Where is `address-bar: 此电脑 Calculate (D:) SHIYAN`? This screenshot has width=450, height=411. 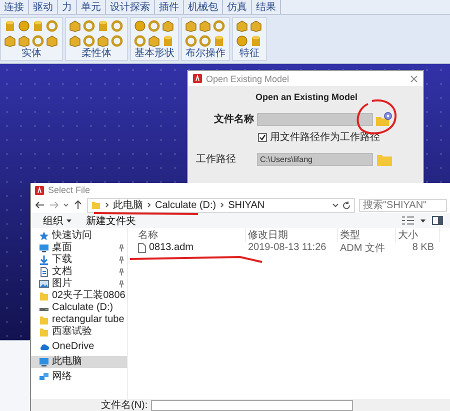 address-bar: 此电脑 Calculate (D:) SHIYAN is located at coordinates (221, 205).